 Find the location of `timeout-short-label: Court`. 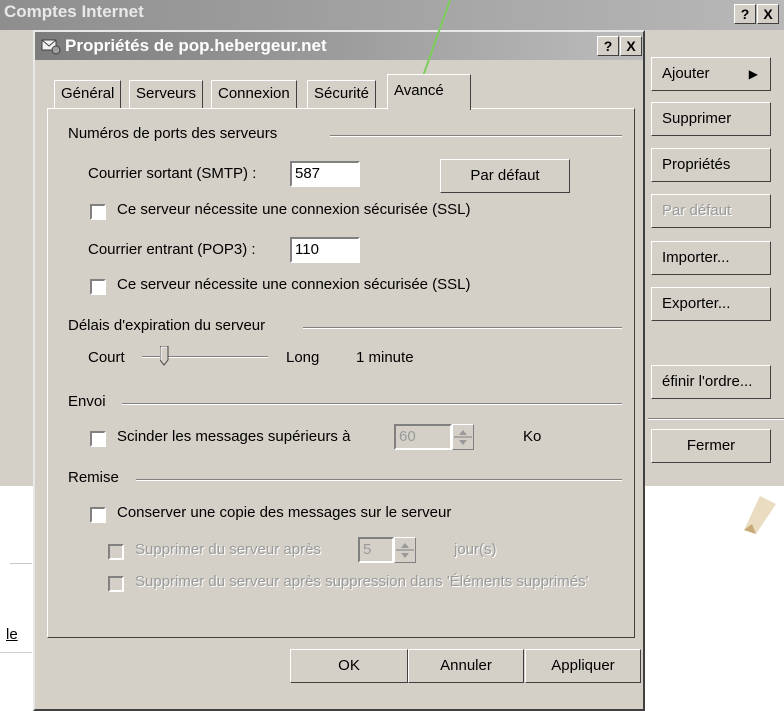

timeout-short-label: Court is located at coordinates (106, 357).